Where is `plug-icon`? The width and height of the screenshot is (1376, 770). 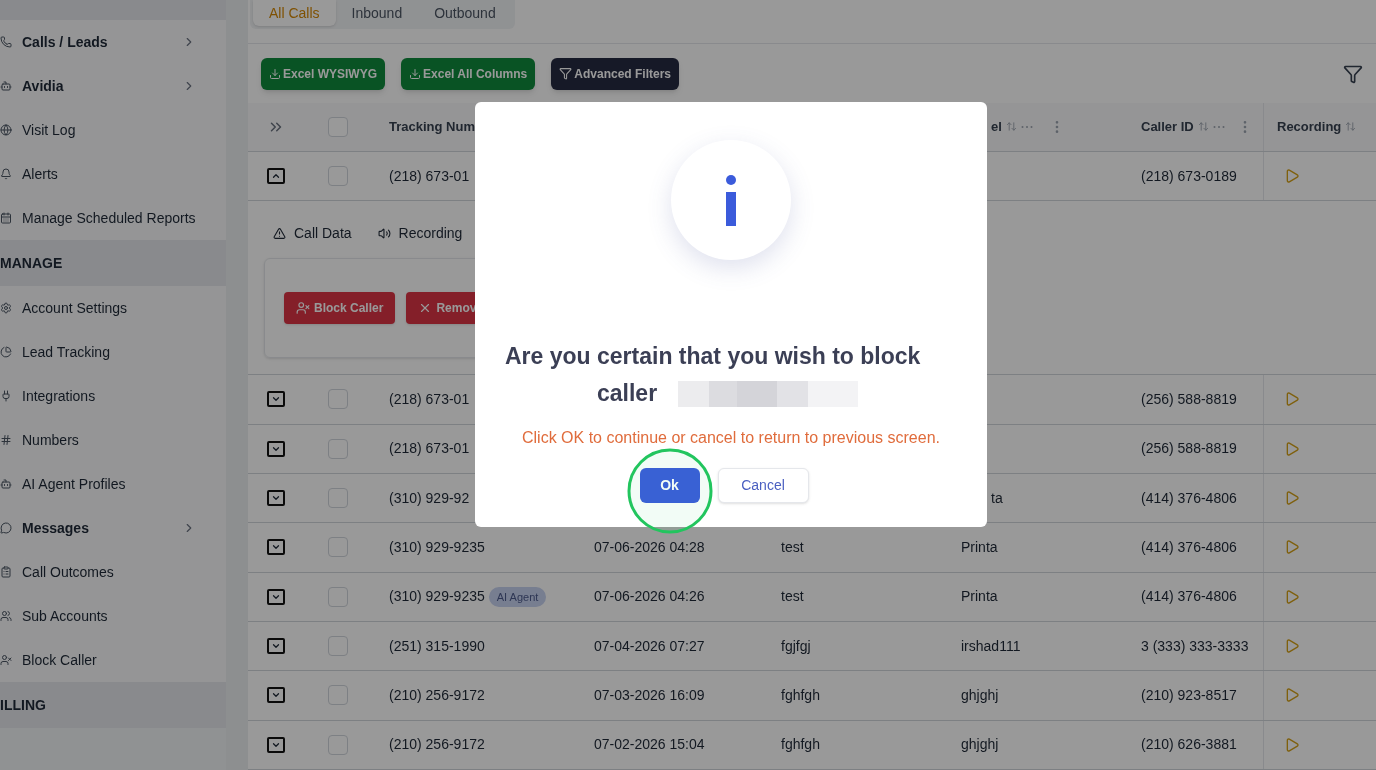
plug-icon is located at coordinates (6, 396).